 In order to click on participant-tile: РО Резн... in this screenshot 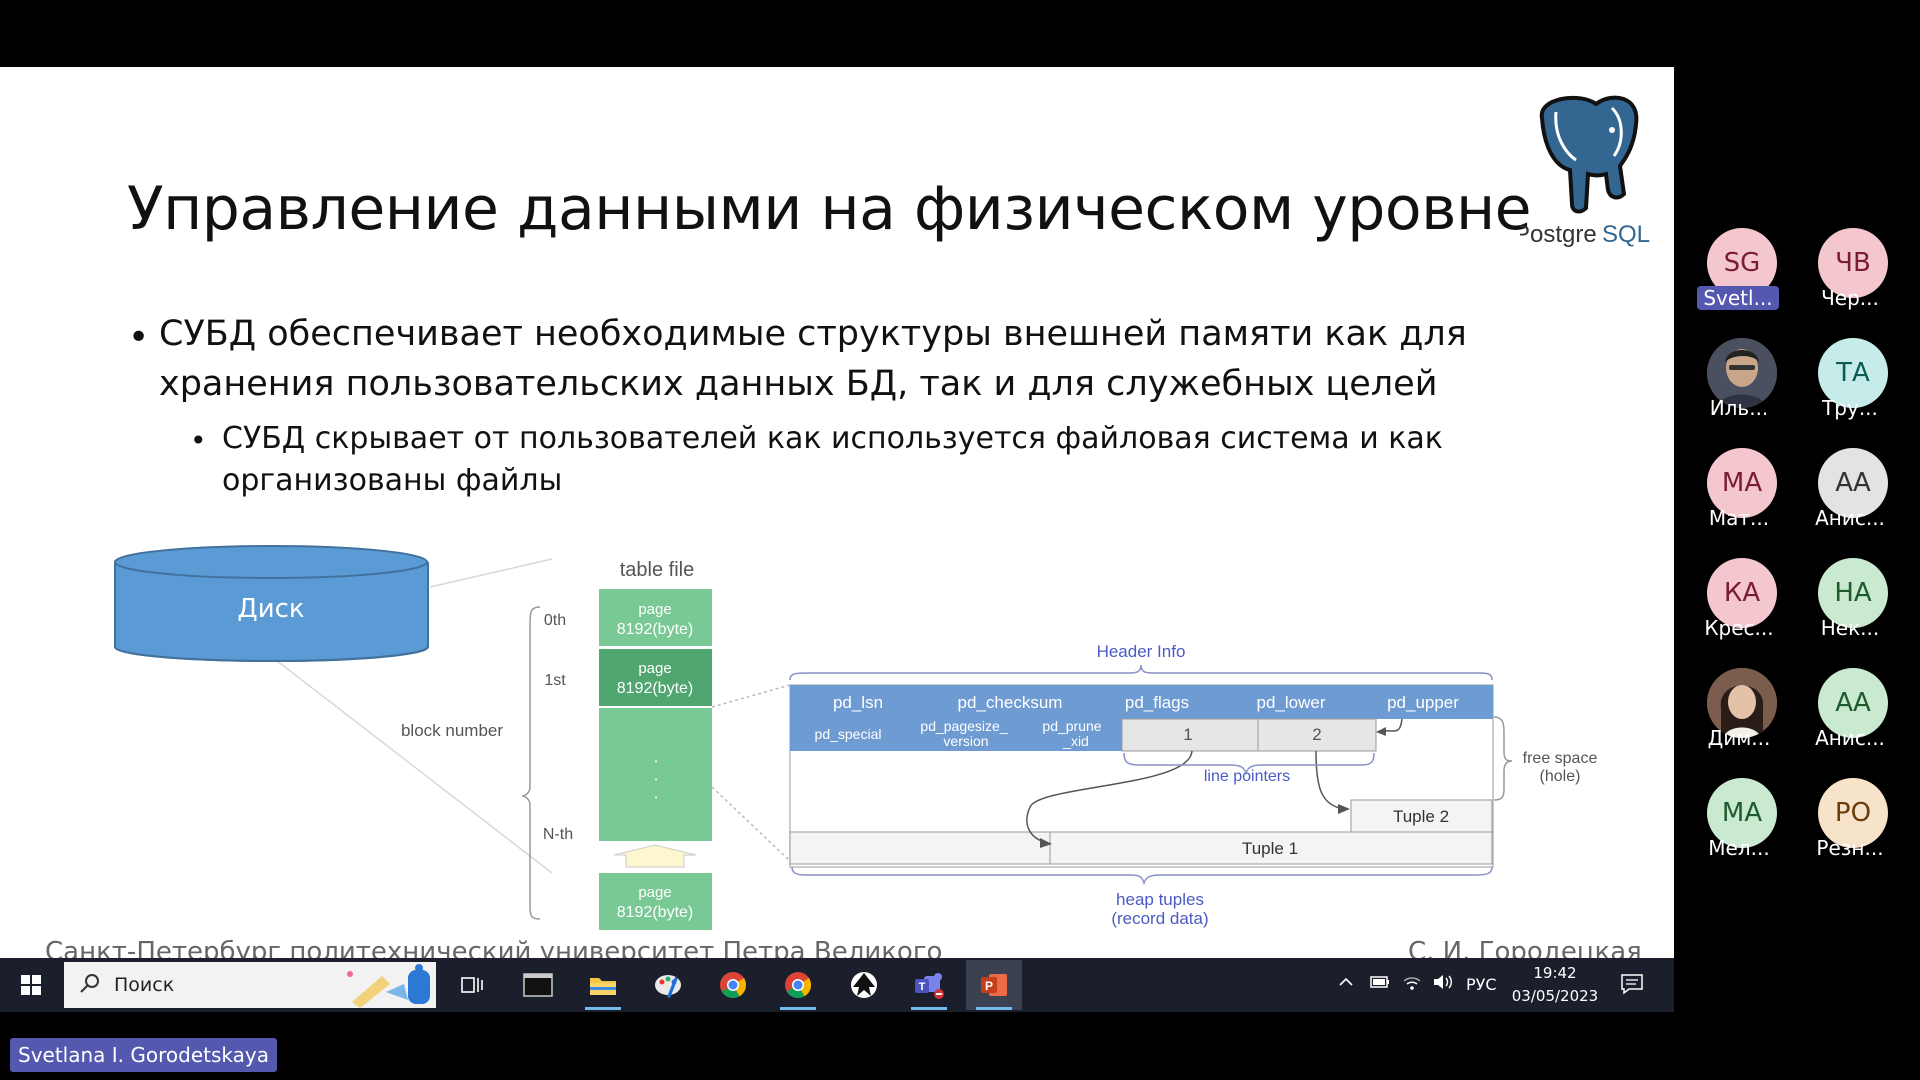, I will do `click(1852, 823)`.